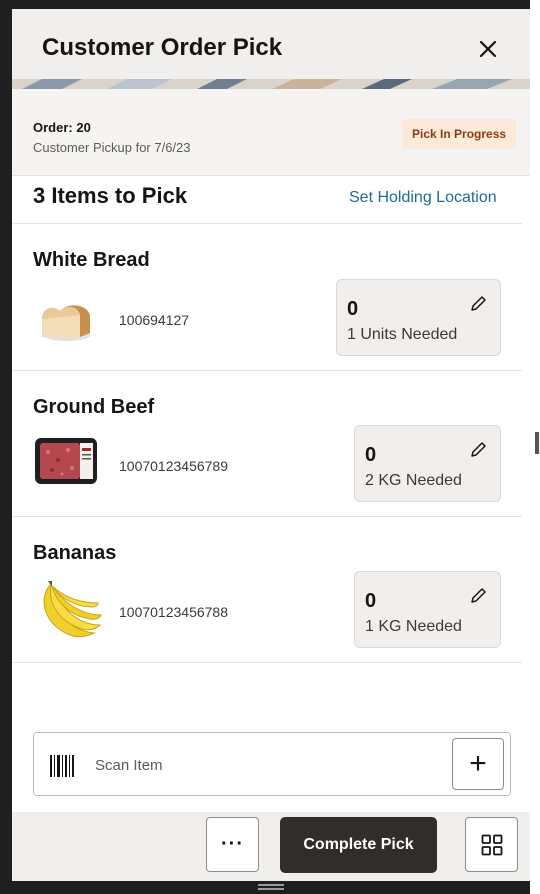 The image size is (540, 894). Describe the element at coordinates (72, 609) in the screenshot. I see `bananas-image` at that location.